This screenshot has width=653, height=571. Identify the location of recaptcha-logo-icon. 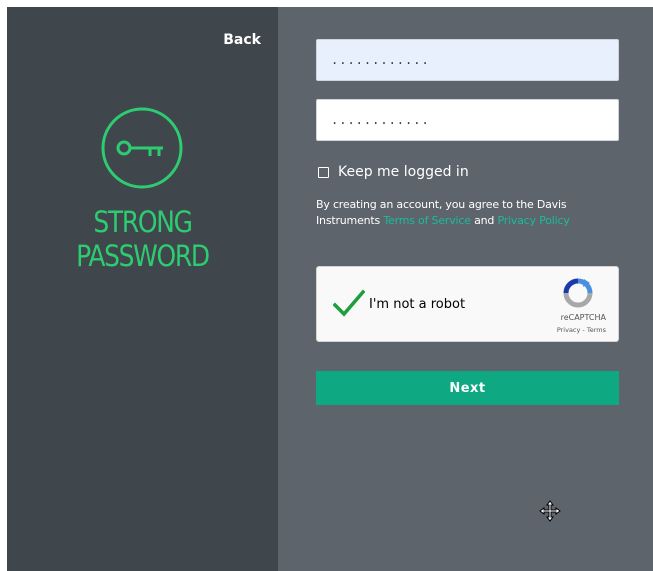
(578, 293).